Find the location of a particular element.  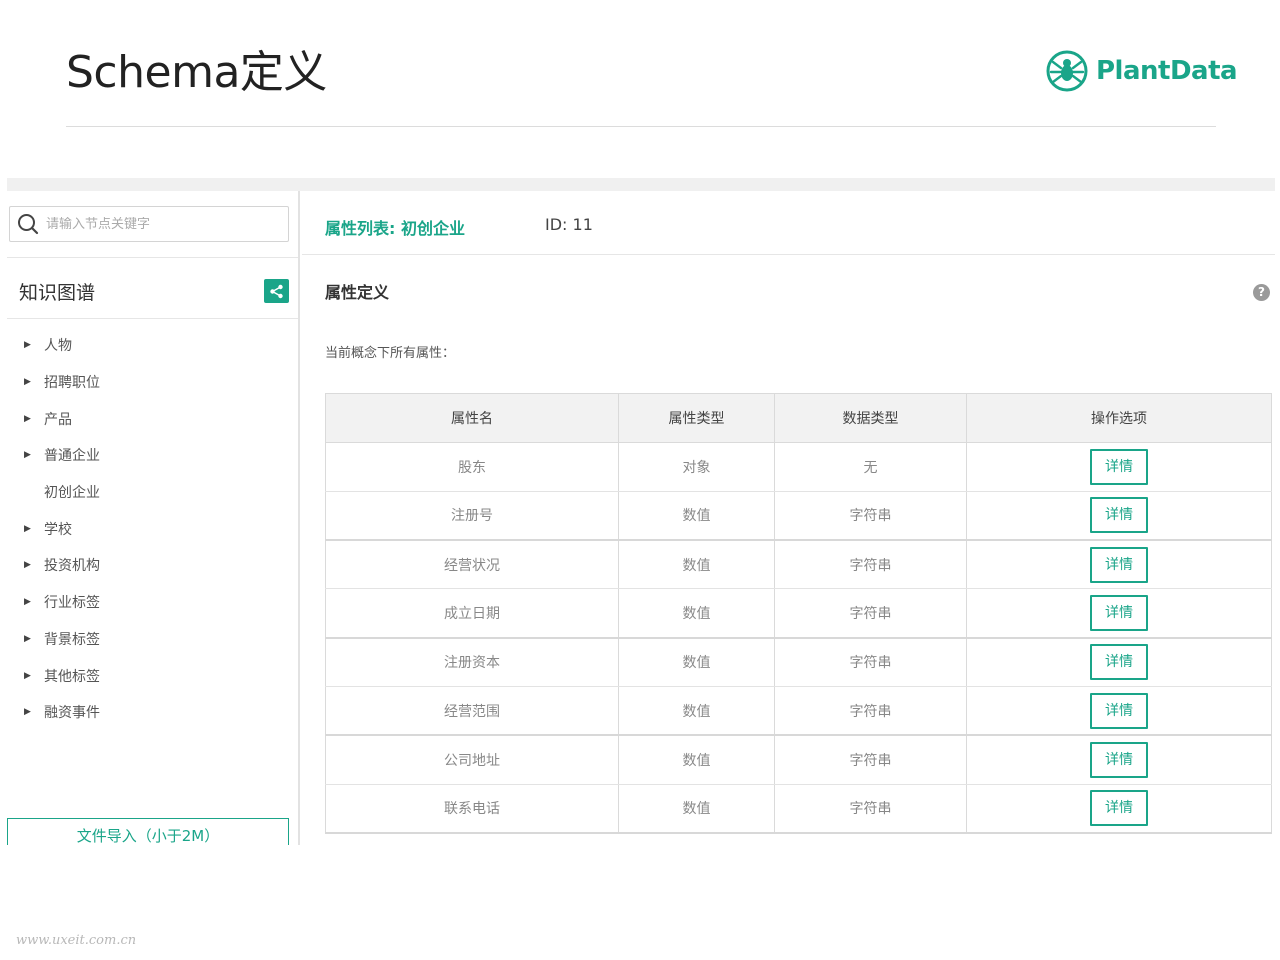

graph-view-button is located at coordinates (276, 291).